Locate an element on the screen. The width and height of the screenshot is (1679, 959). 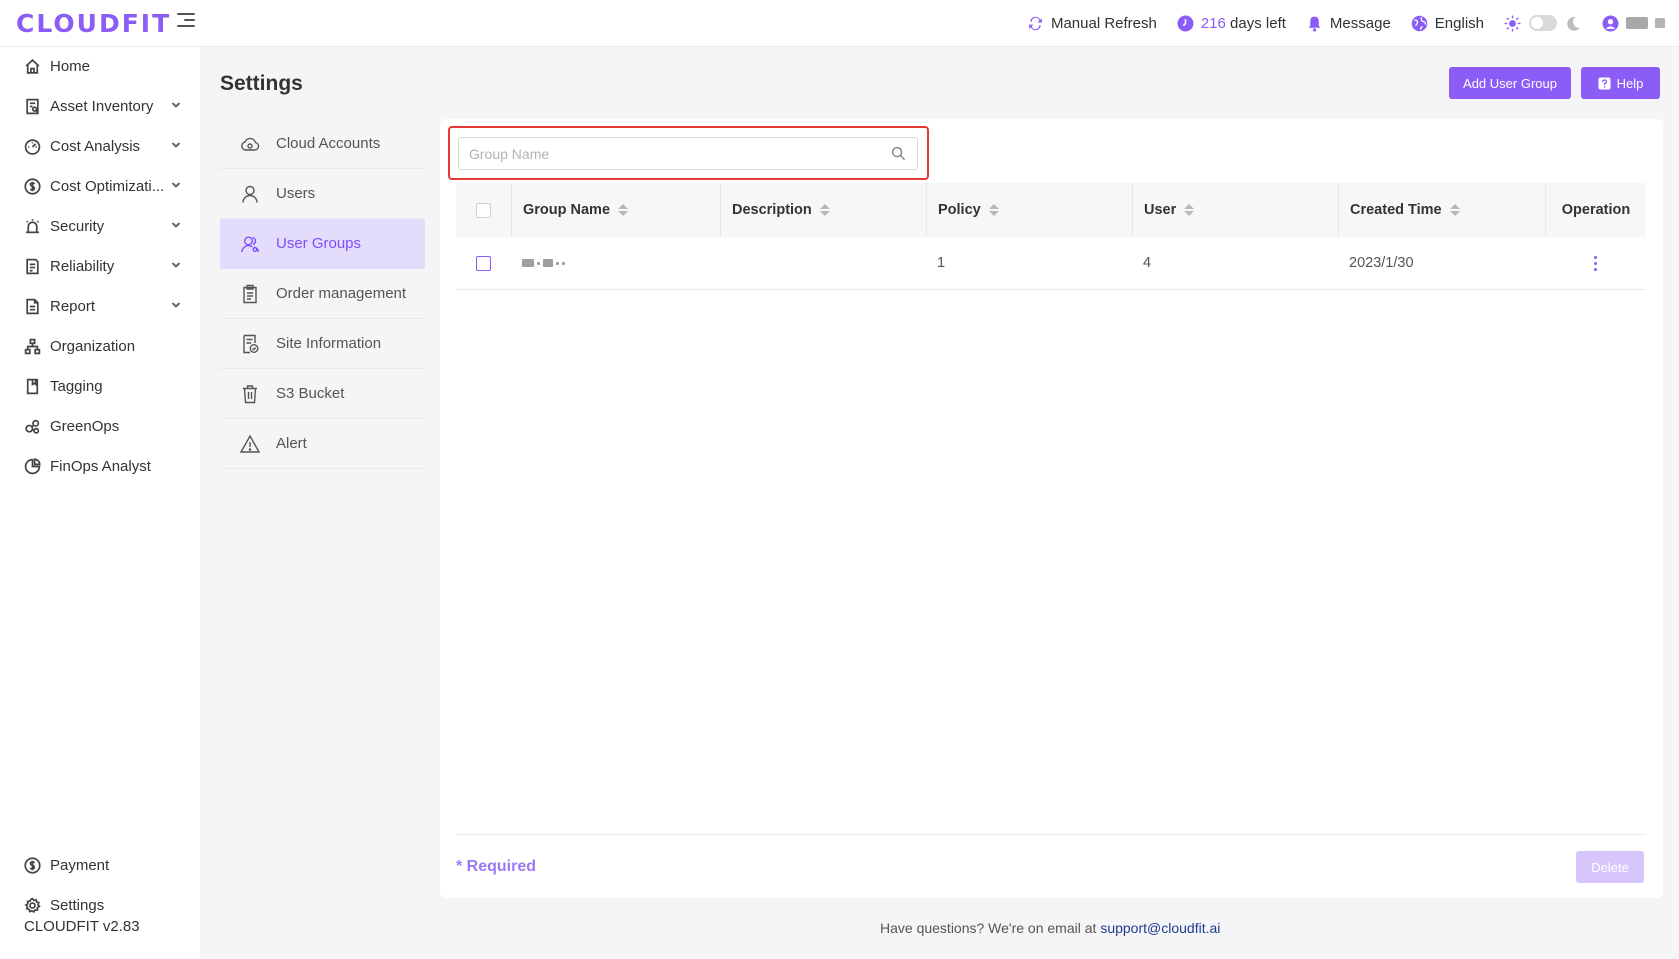
delete-button: Delete is located at coordinates (1610, 867).